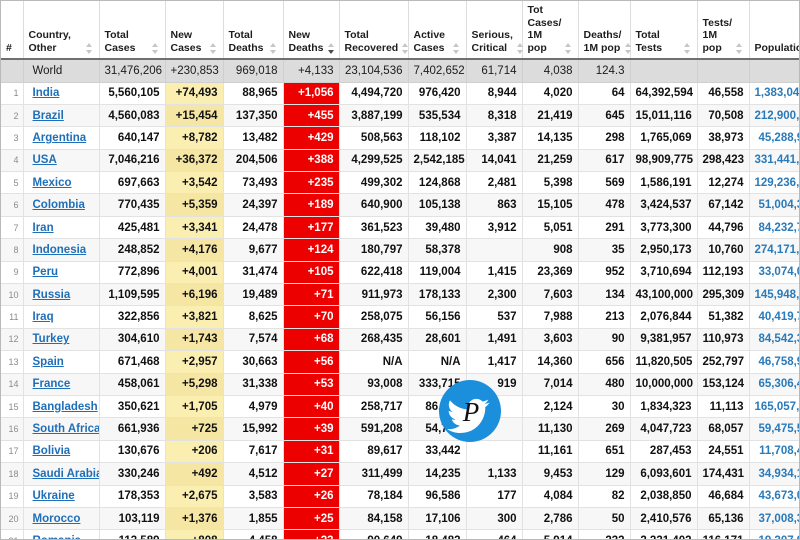 The height and width of the screenshot is (540, 800). Describe the element at coordinates (437, 534) in the screenshot. I see `cell-active_cases: 18,482` at that location.